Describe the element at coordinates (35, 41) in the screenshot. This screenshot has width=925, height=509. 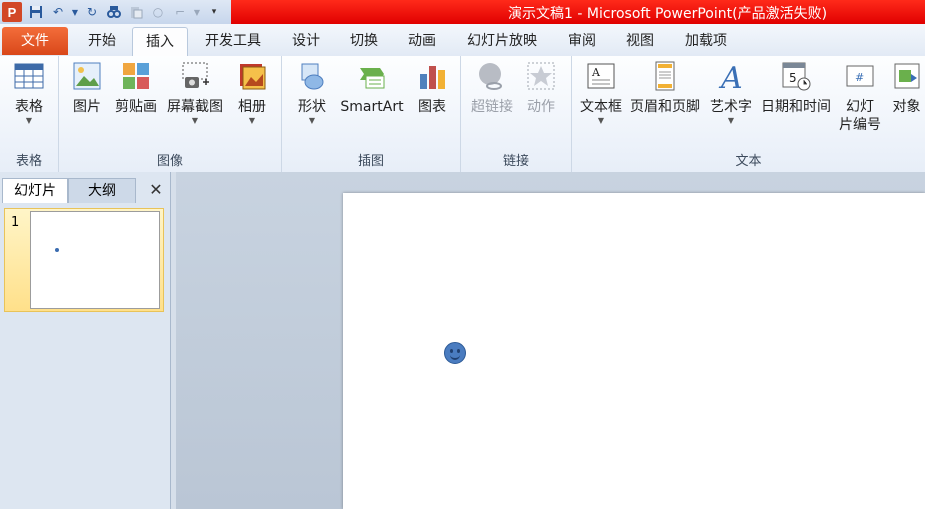
I see `tab-file: 文件` at that location.